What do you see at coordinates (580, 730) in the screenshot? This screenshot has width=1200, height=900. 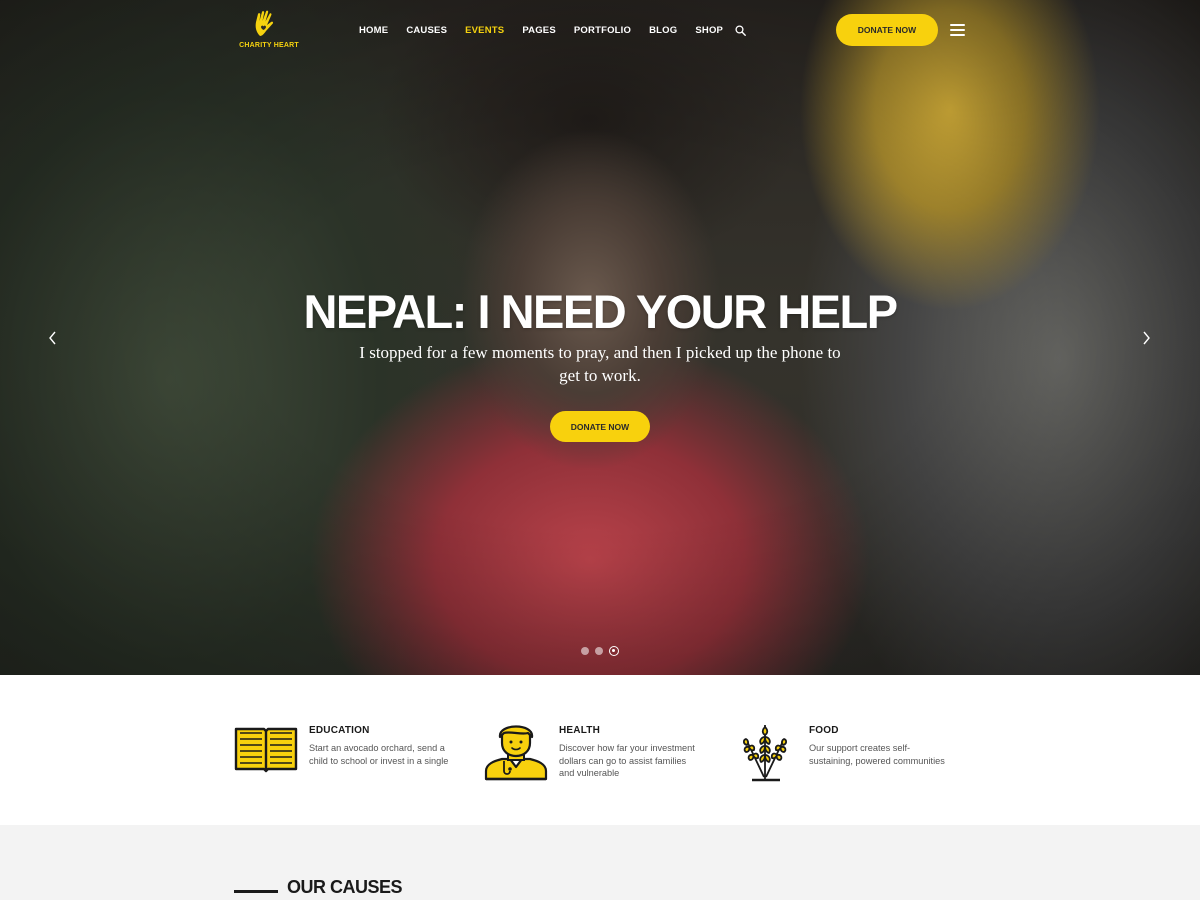 I see `feature-title: HEALTH` at bounding box center [580, 730].